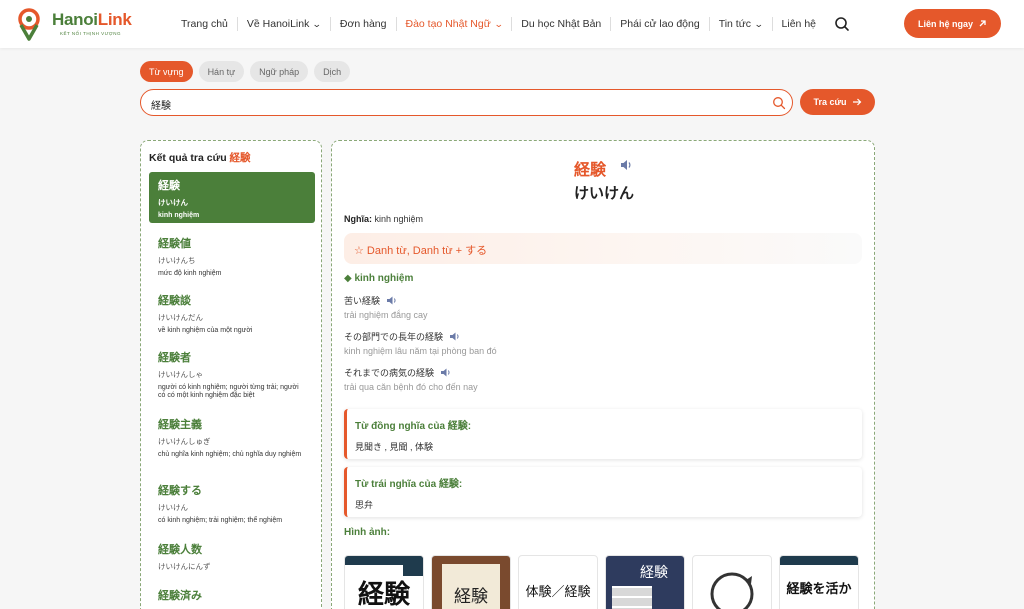 This screenshot has height=609, width=1024. What do you see at coordinates (232, 595) in the screenshot?
I see `list-item: 経験済み` at bounding box center [232, 595].